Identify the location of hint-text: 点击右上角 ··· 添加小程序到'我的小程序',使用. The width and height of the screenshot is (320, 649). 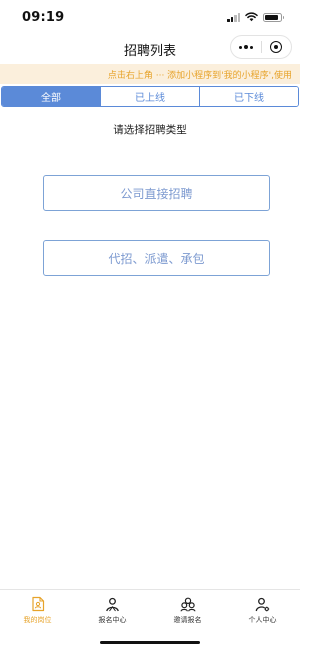
(199, 75).